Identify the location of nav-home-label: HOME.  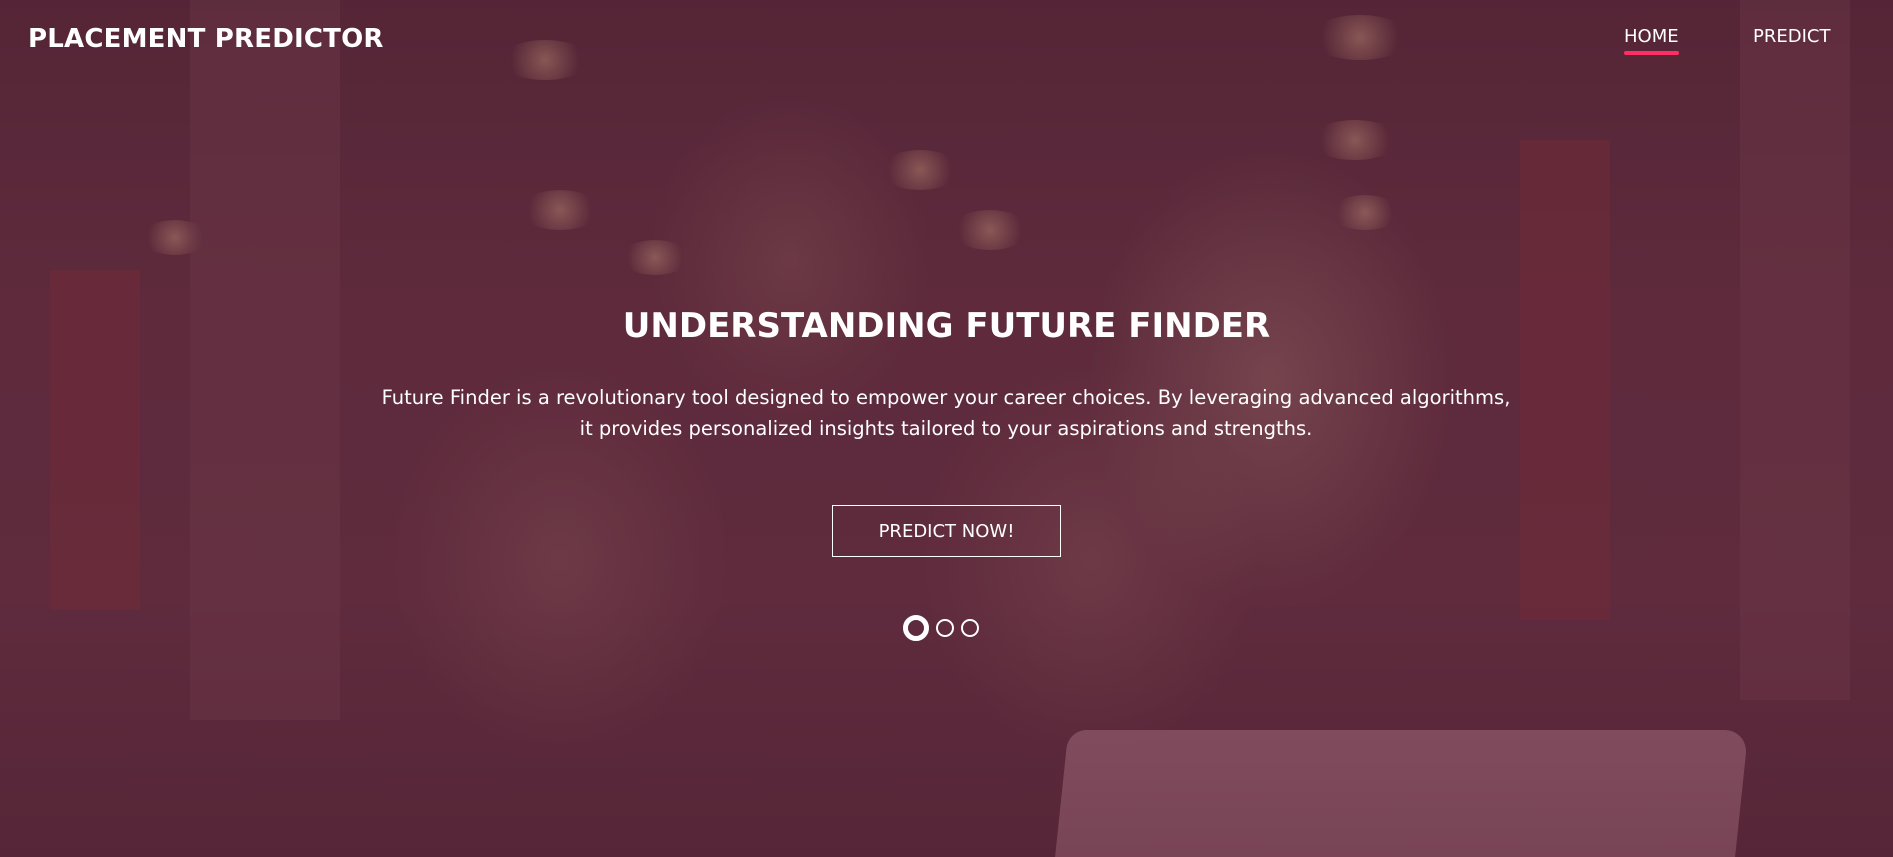
(1651, 36).